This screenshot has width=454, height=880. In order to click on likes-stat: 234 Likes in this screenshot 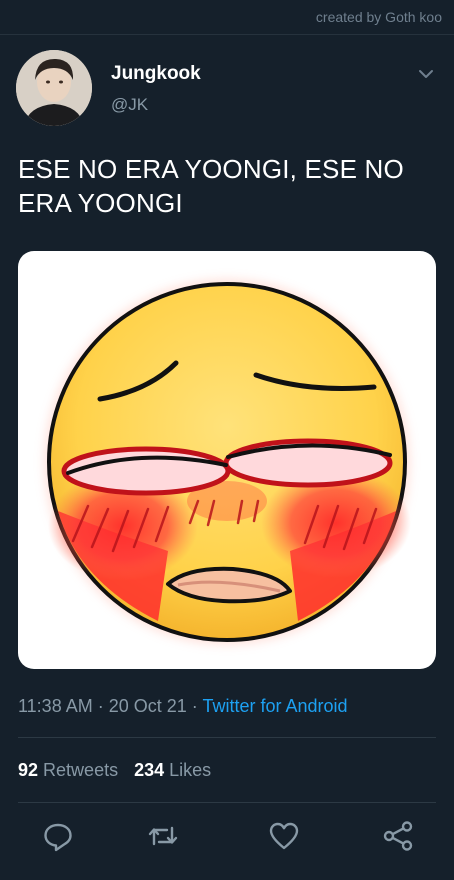, I will do `click(172, 770)`.